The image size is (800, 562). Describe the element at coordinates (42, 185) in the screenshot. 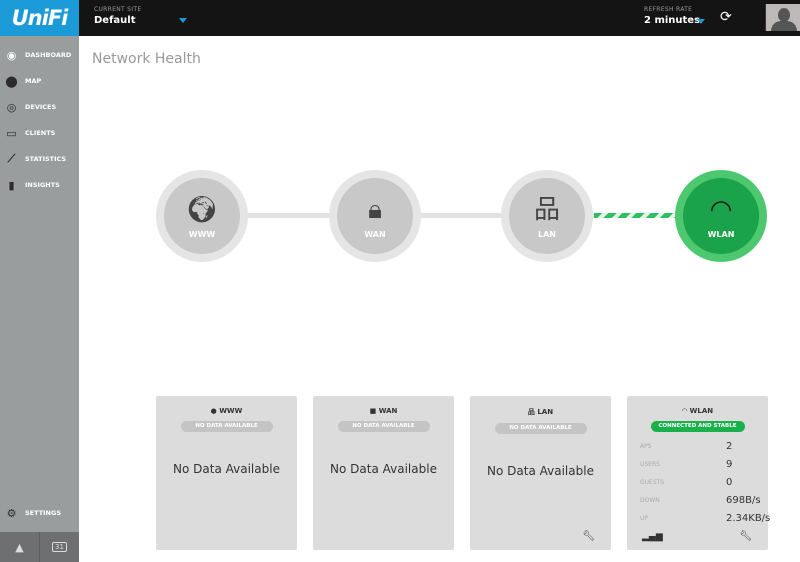

I see `sidebar-item-label: INSIGHTS` at that location.